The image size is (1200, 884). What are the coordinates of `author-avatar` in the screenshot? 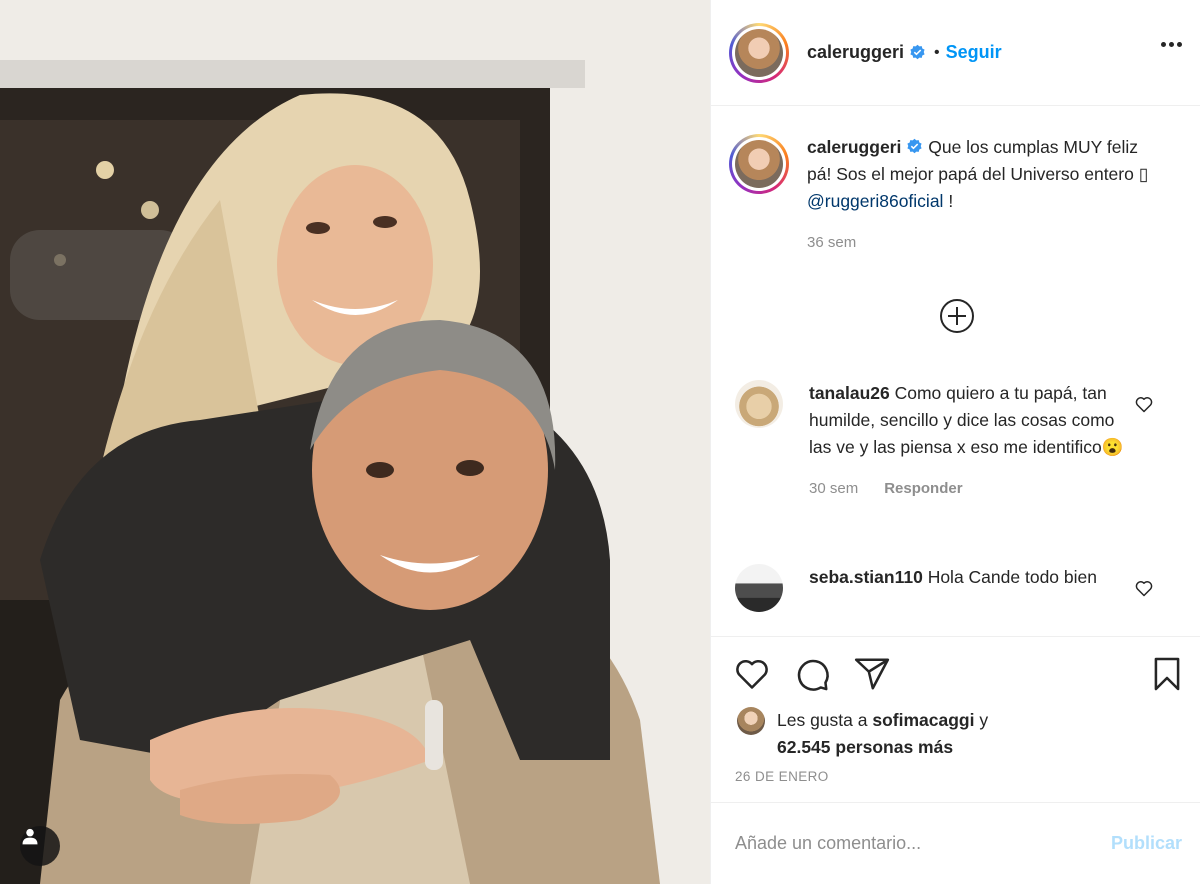 It's located at (759, 52).